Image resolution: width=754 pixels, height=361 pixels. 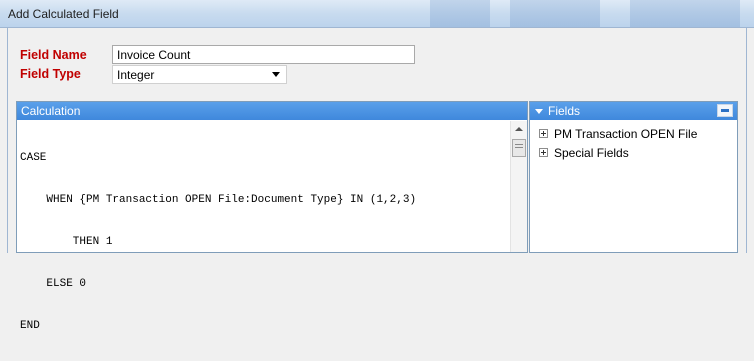 I want to click on window-title: Add Calculated Field, so click(x=63, y=14).